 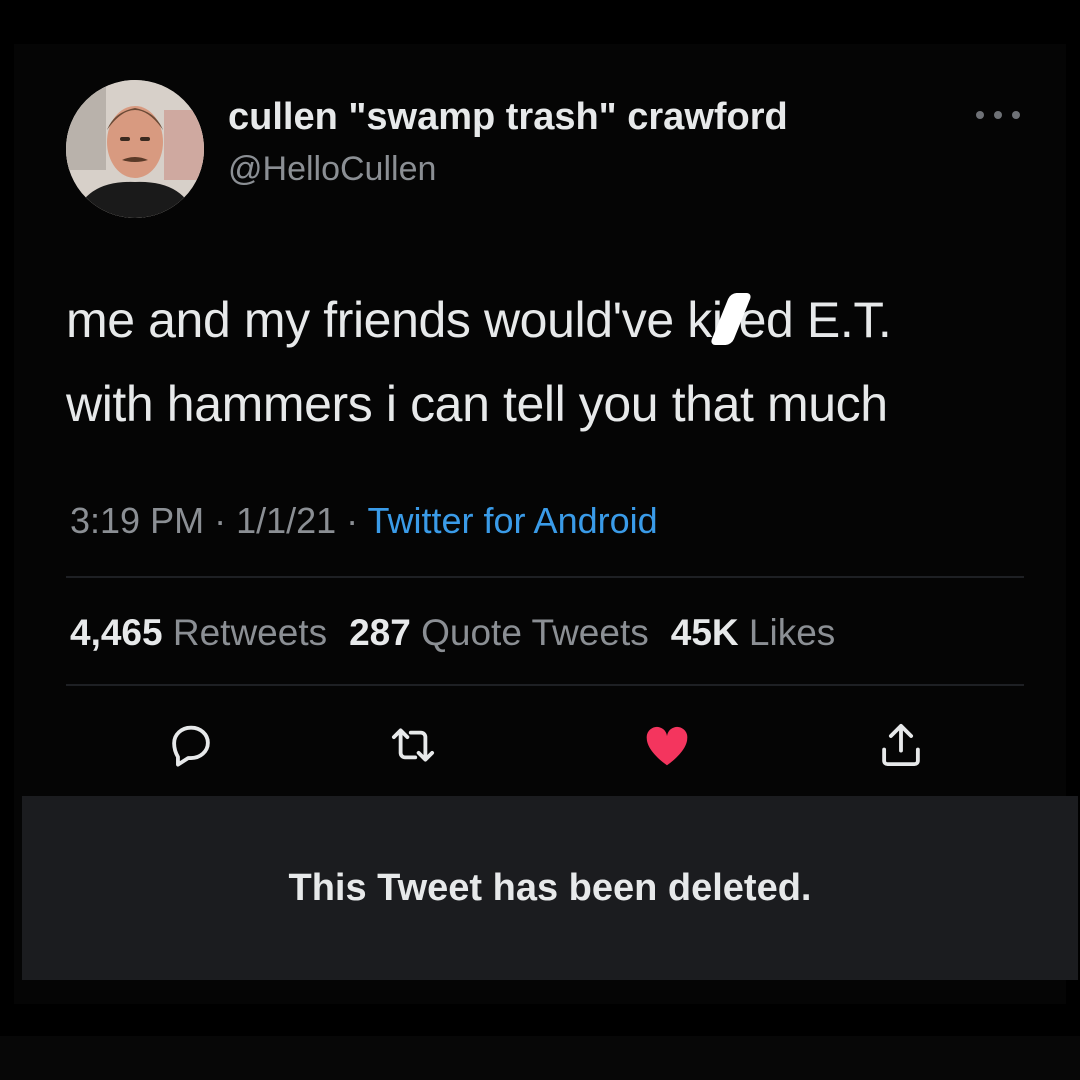 What do you see at coordinates (394, 320) in the screenshot?
I see `tweet-text-part: me and my friends would've ki` at bounding box center [394, 320].